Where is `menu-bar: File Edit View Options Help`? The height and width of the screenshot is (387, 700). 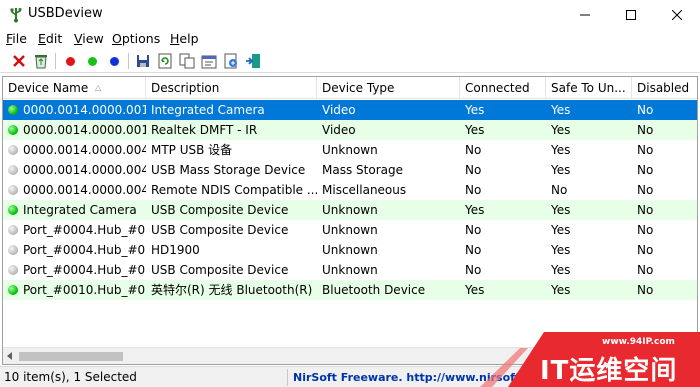
menu-bar: File Edit View Options Help is located at coordinates (350, 39).